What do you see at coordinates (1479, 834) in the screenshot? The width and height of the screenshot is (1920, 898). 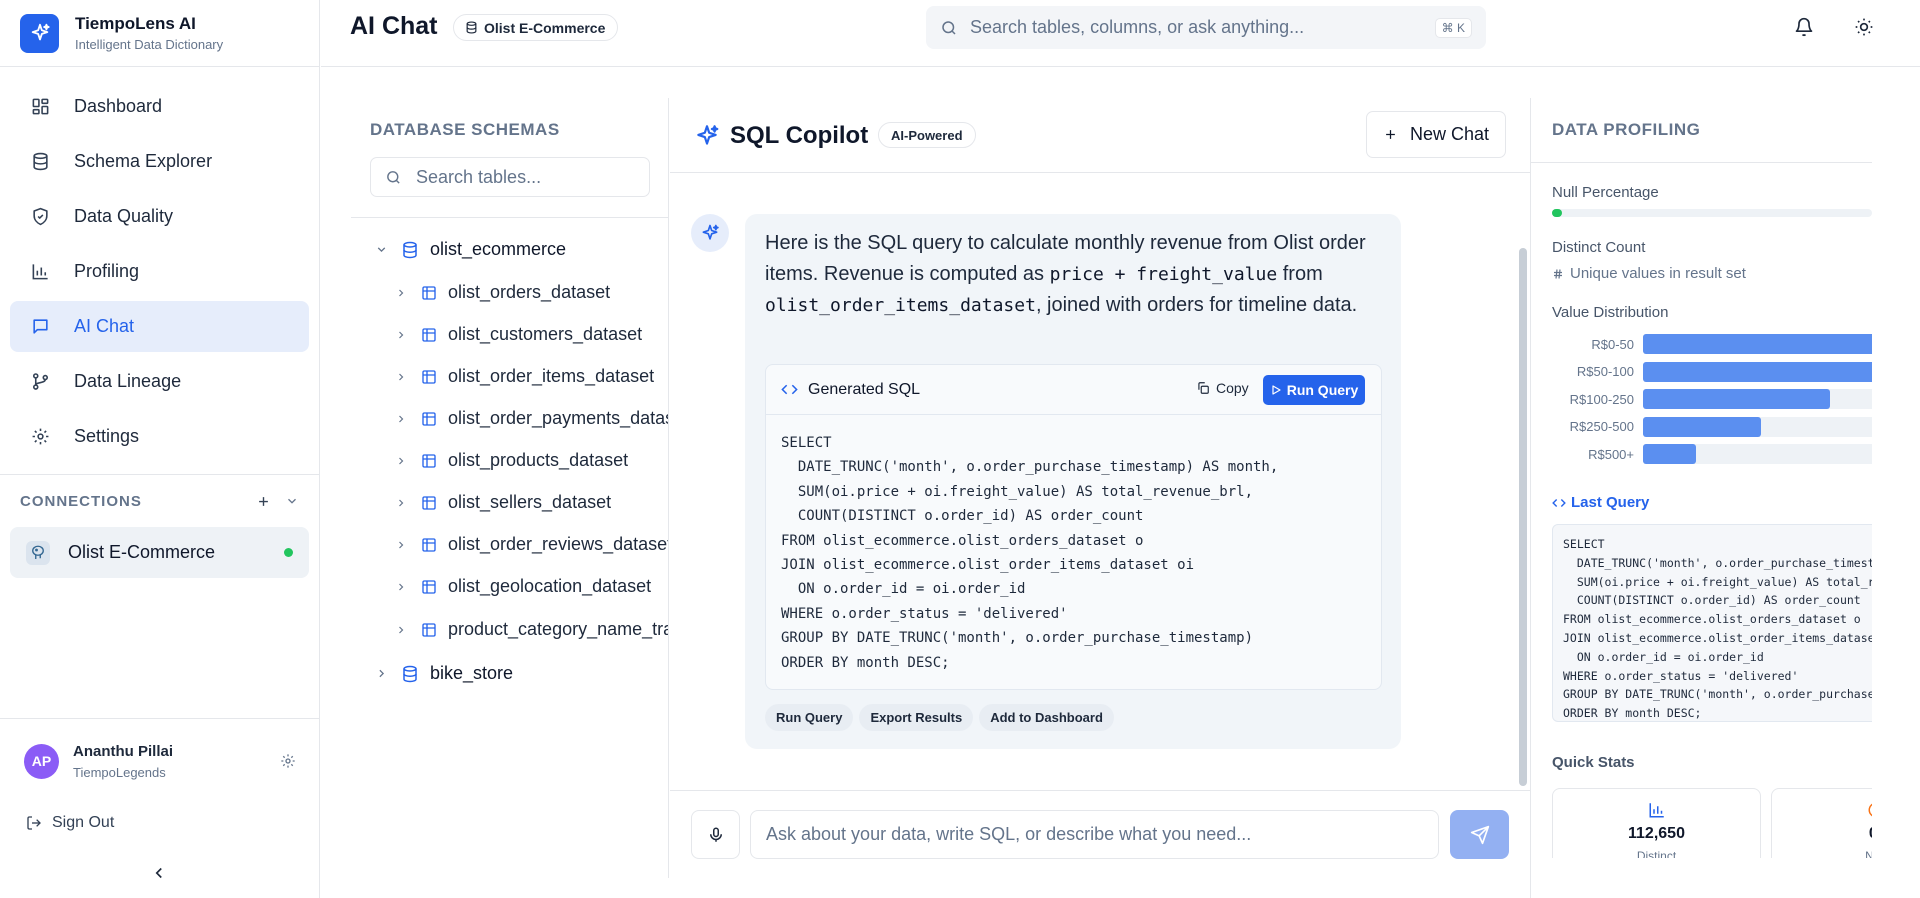 I see `send-button` at bounding box center [1479, 834].